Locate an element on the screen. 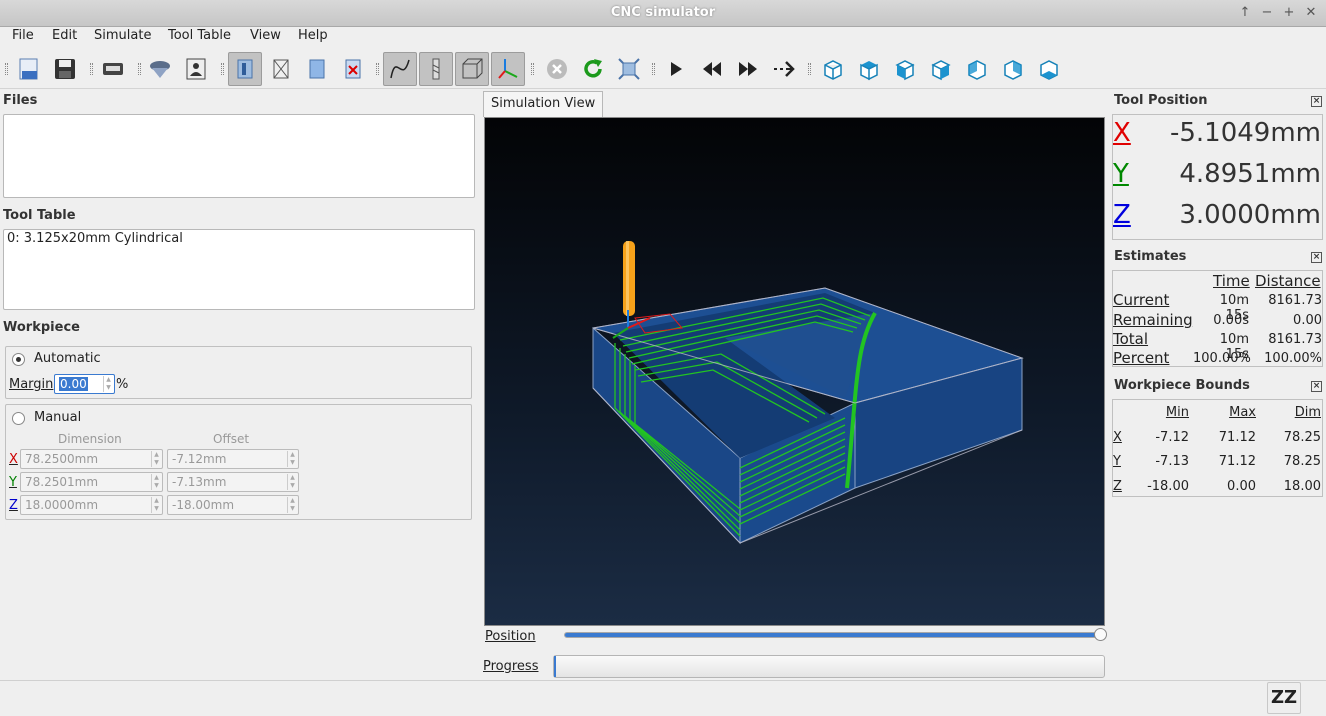 This screenshot has width=1326, height=716. tool-shape-icon is located at coordinates (436, 69).